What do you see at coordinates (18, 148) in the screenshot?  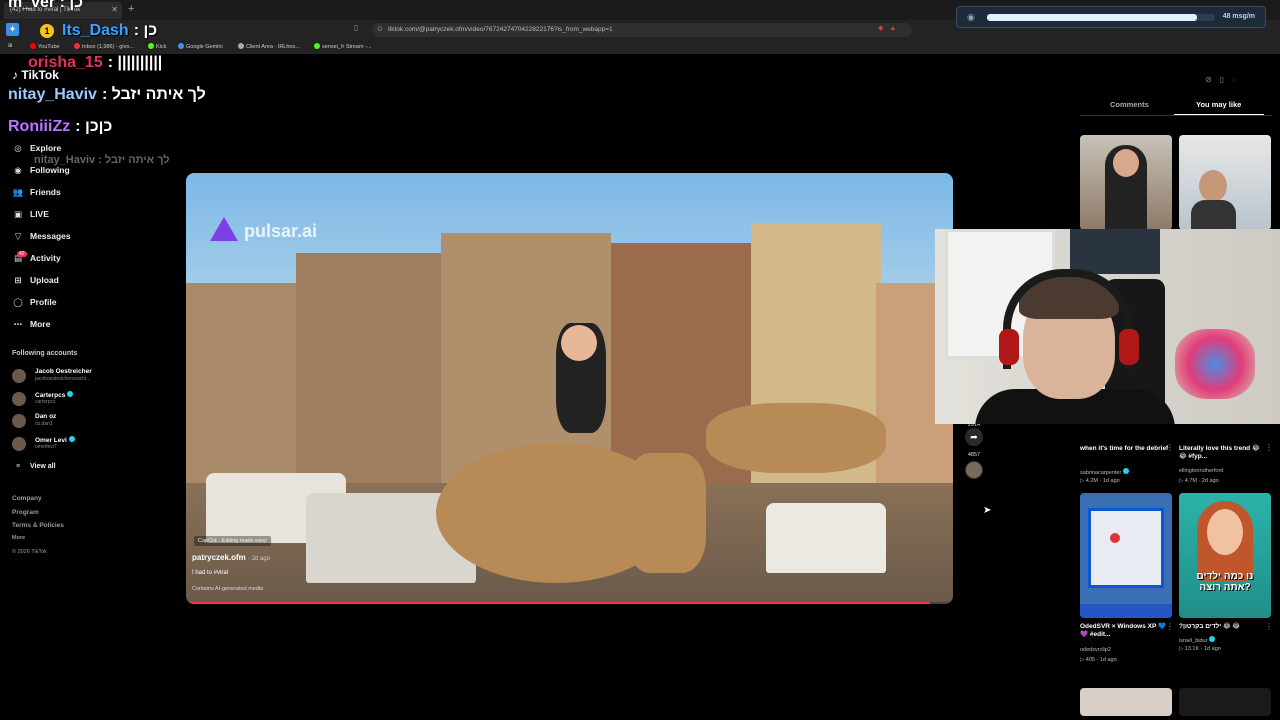 I see `compass-icon: ◎` at bounding box center [18, 148].